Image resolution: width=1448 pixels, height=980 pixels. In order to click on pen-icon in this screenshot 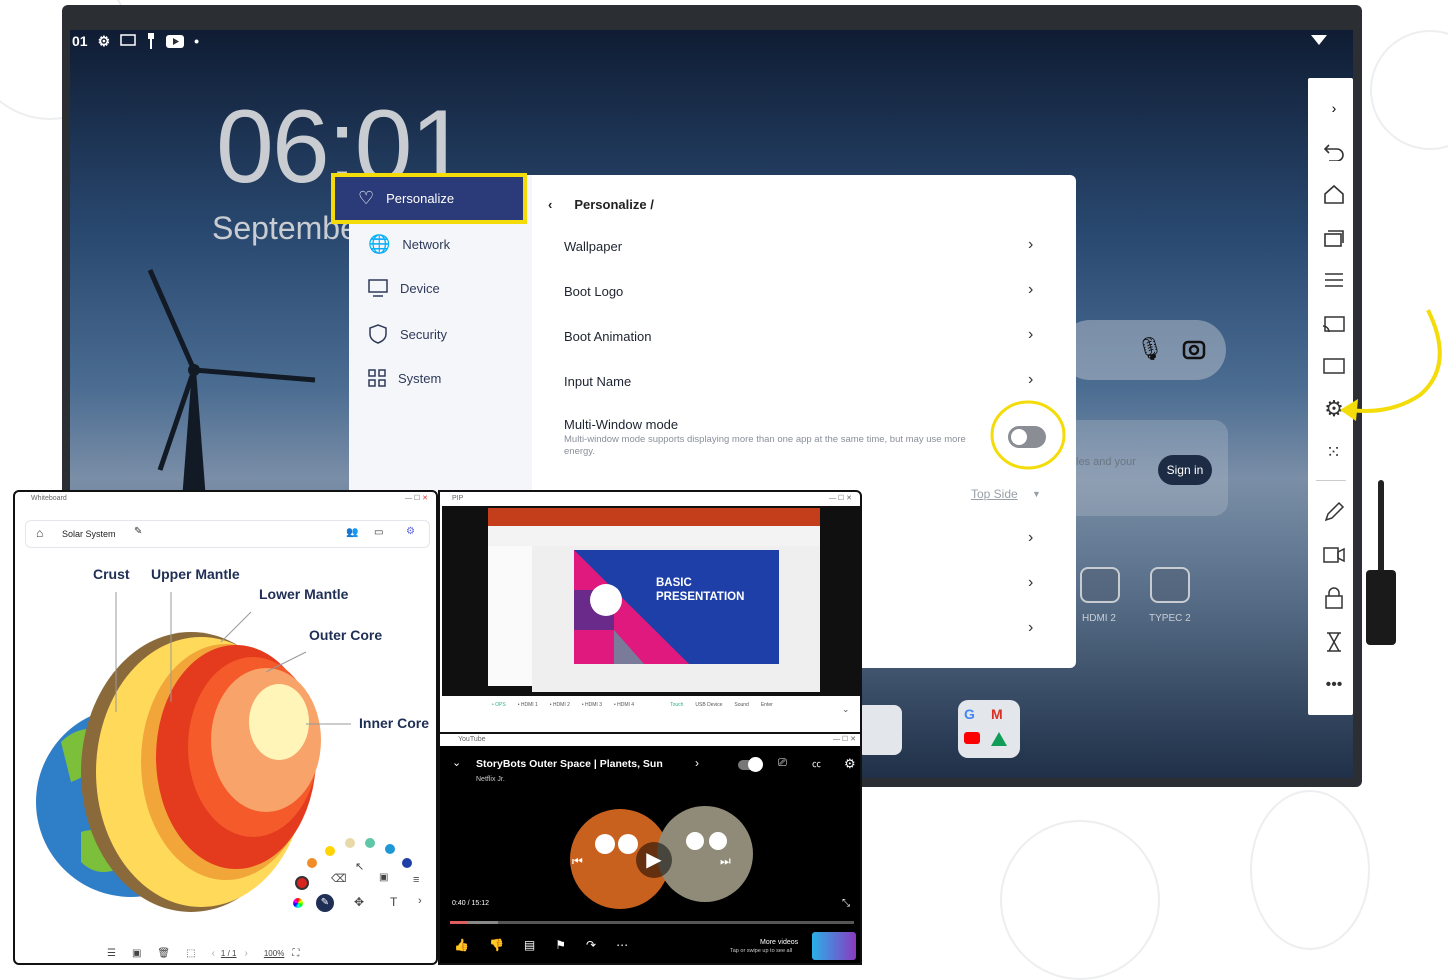, I will do `click(1334, 512)`.